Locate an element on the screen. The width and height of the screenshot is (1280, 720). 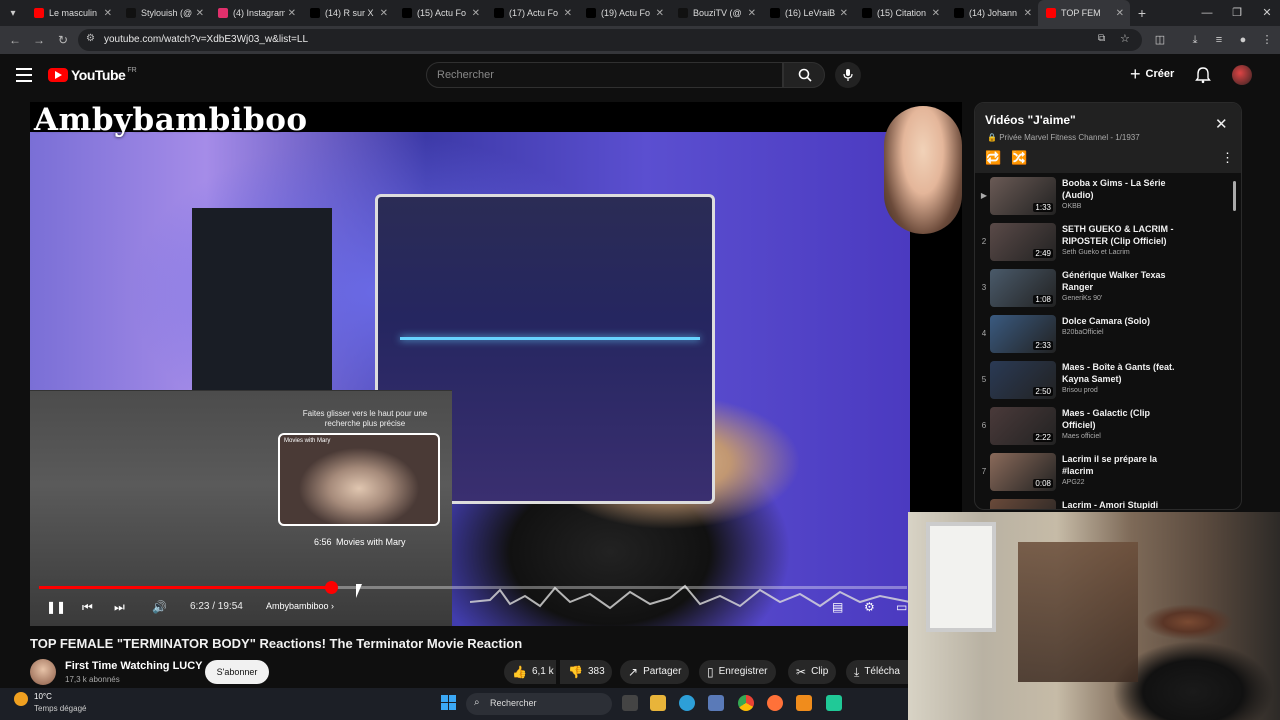
browser-tab: (17) Actu Fo ✕ is located at coordinates (532, 13).